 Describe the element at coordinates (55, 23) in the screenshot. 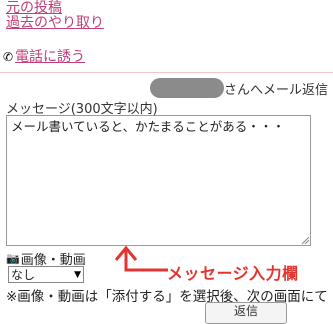

I see `history-link: 過去のやり取り` at that location.